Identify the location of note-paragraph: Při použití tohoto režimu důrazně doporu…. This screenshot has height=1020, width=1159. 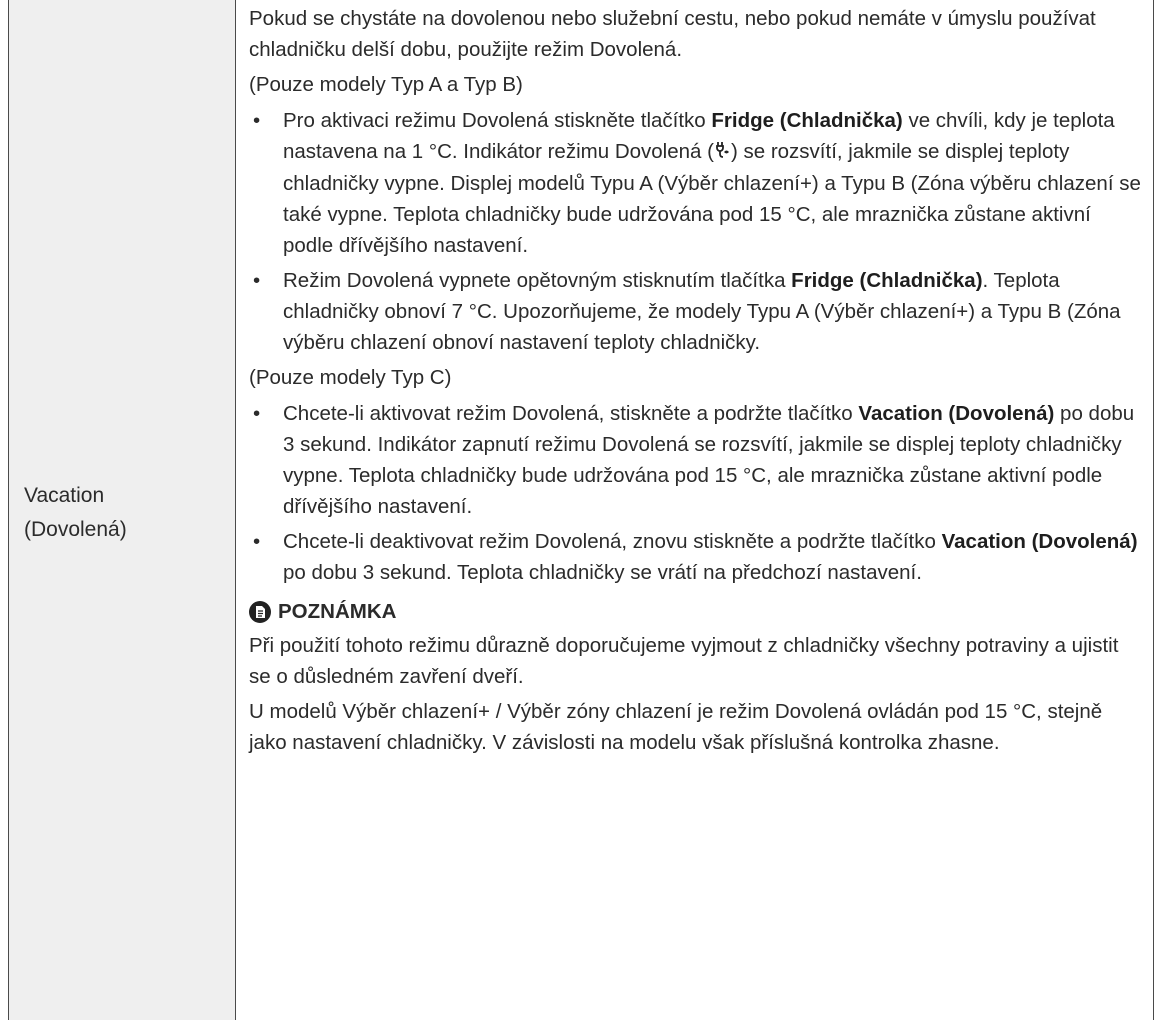
(684, 661).